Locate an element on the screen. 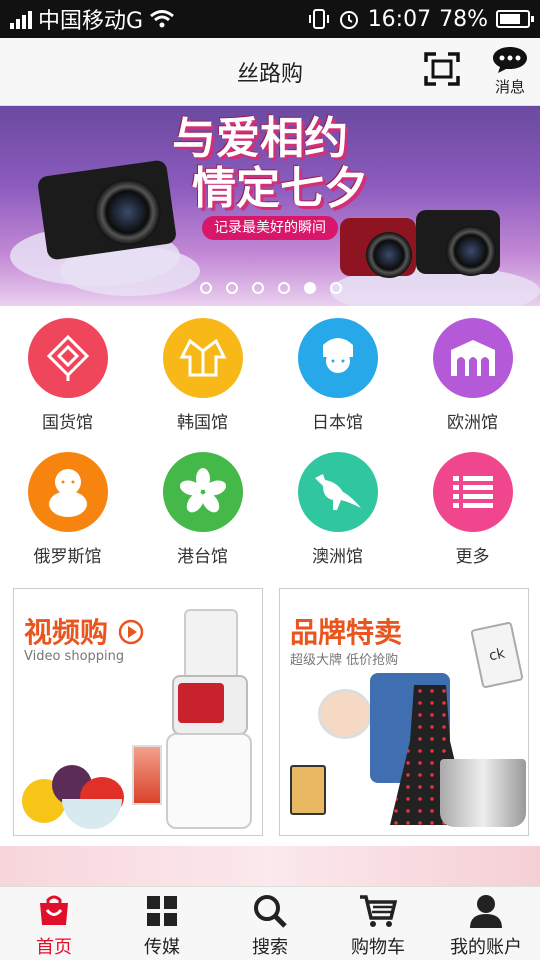  geisha-icon is located at coordinates (337, 358).